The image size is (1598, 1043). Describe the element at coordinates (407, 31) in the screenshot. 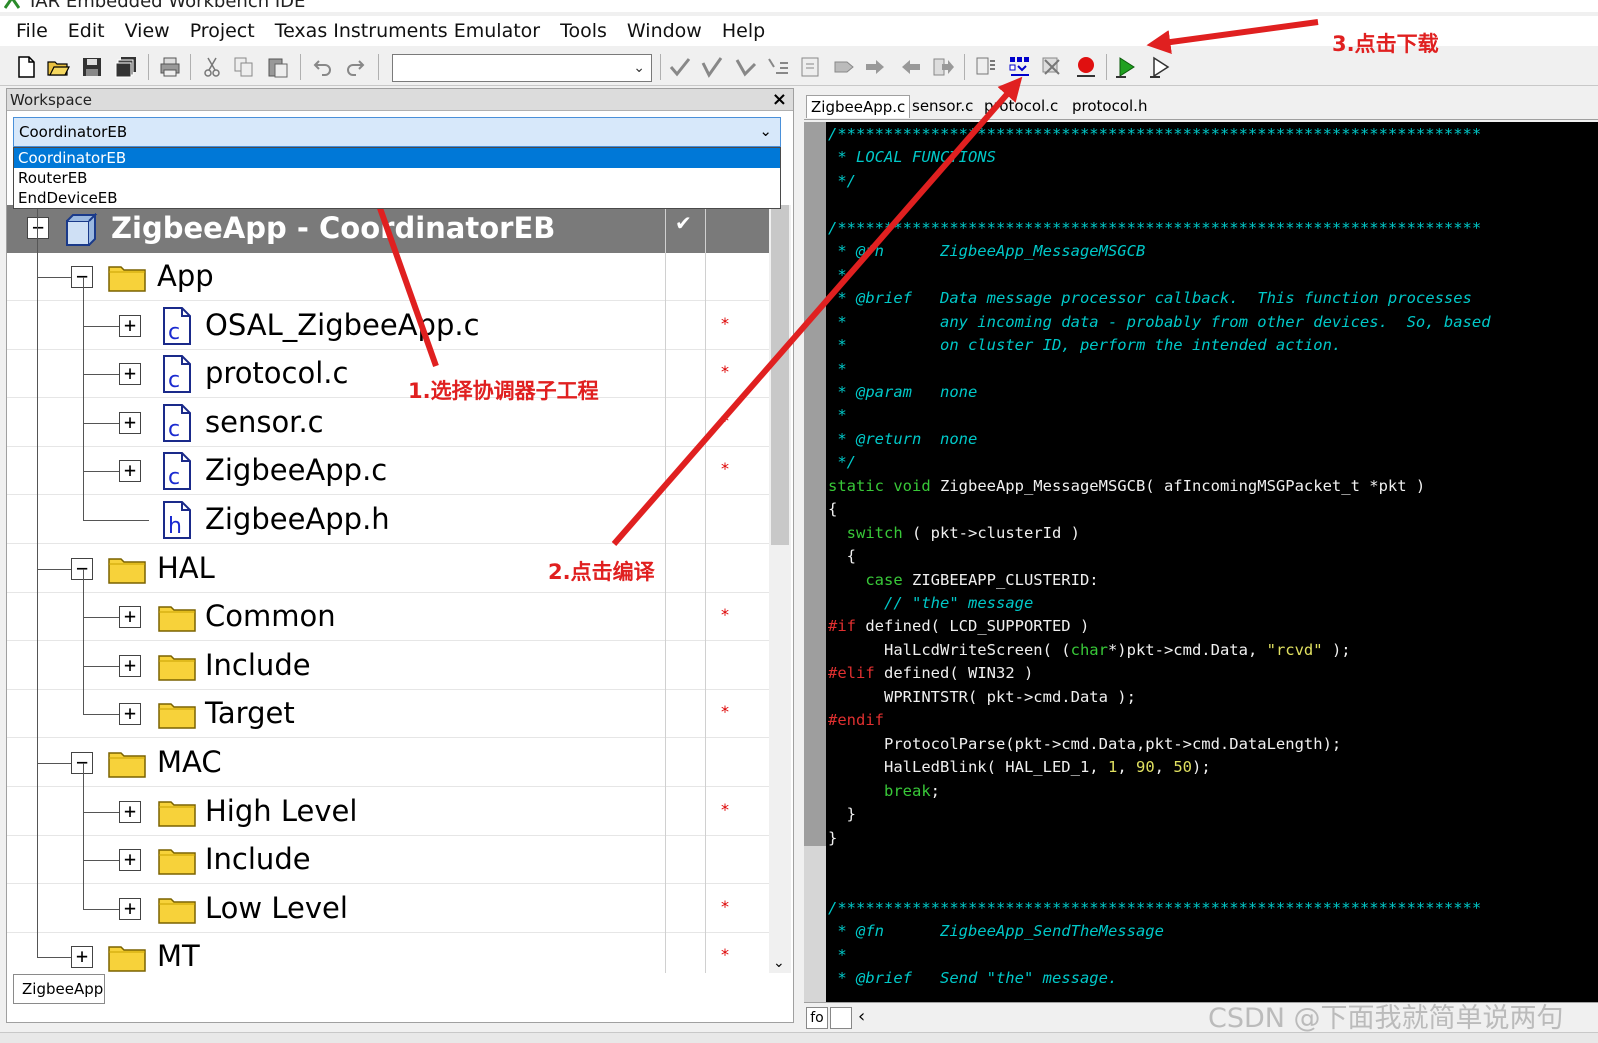

I see `menu-ti-emulator: Texas Instruments Emulator` at that location.